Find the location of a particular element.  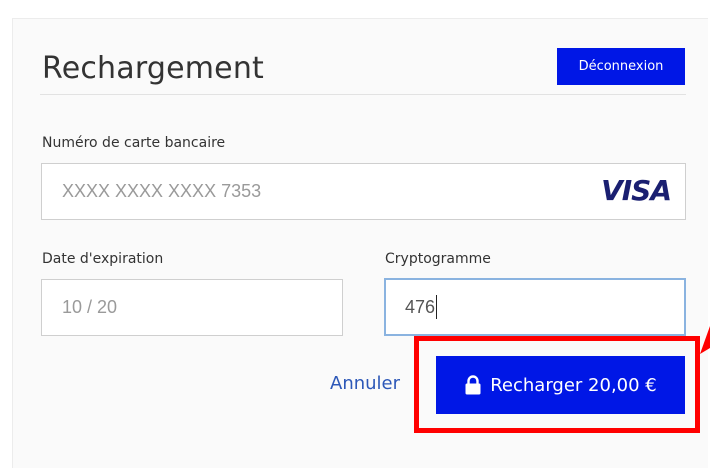

text-caret is located at coordinates (437, 307).